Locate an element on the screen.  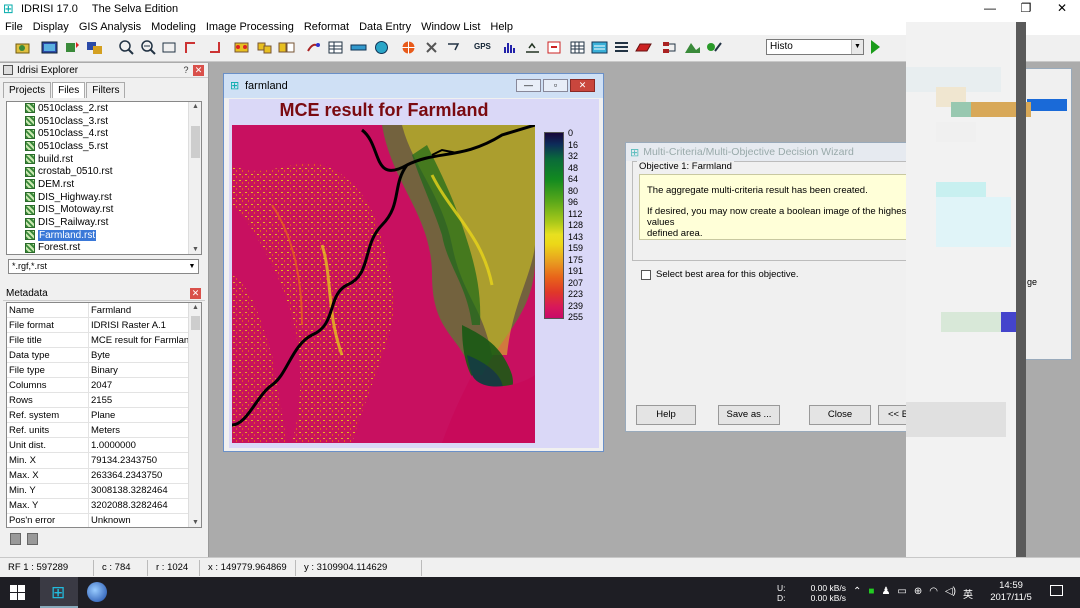
metadata-value: Plane is located at coordinates (102, 415).